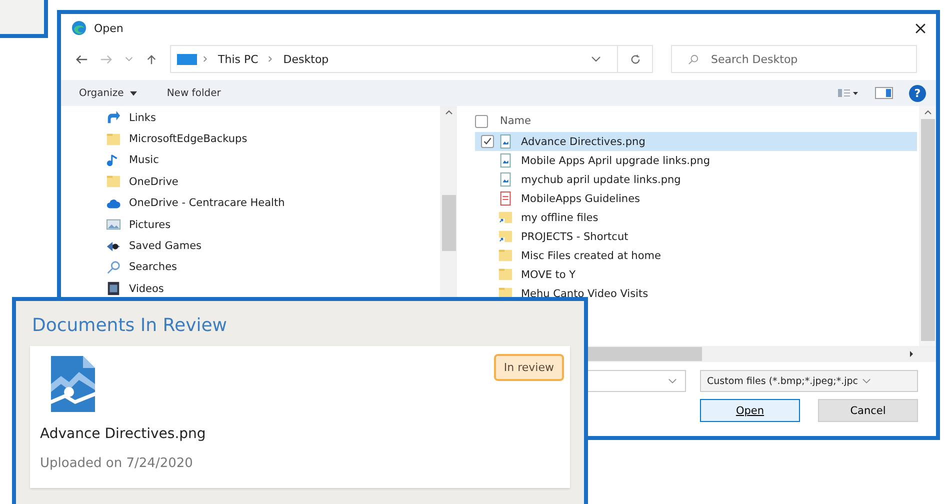 The height and width of the screenshot is (504, 946). What do you see at coordinates (635, 59) in the screenshot?
I see `refresh-icon` at bounding box center [635, 59].